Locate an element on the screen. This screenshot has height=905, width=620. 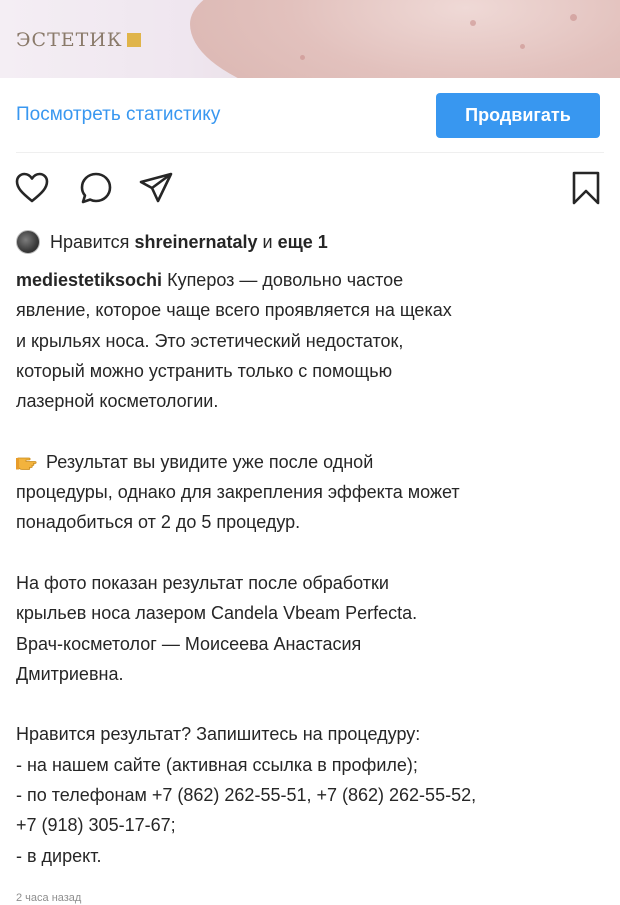
bookmark-icon is located at coordinates (586, 188).